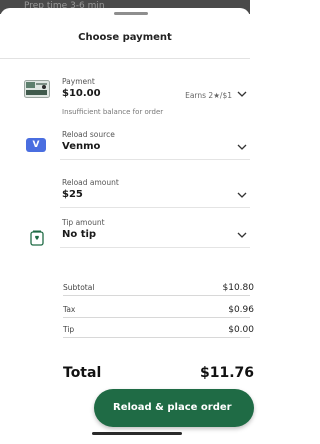 The height and width of the screenshot is (444, 320). Describe the element at coordinates (88, 134) in the screenshot. I see `reload-source-label: Reload source` at that location.